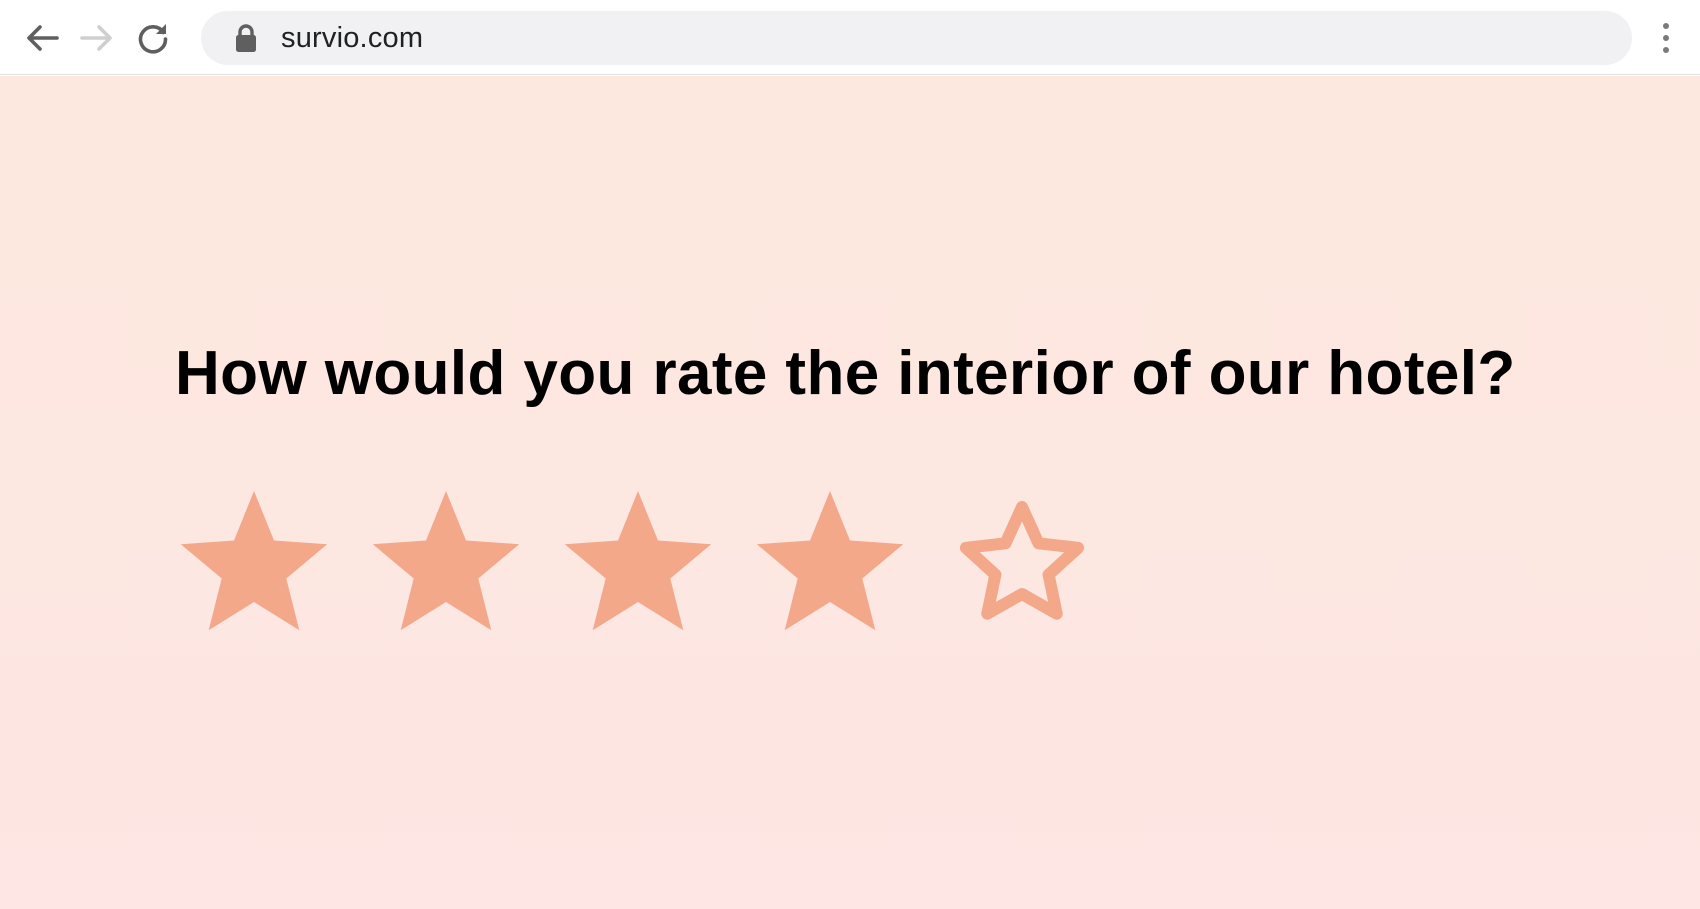  What do you see at coordinates (246, 40) in the screenshot?
I see `lock-icon` at bounding box center [246, 40].